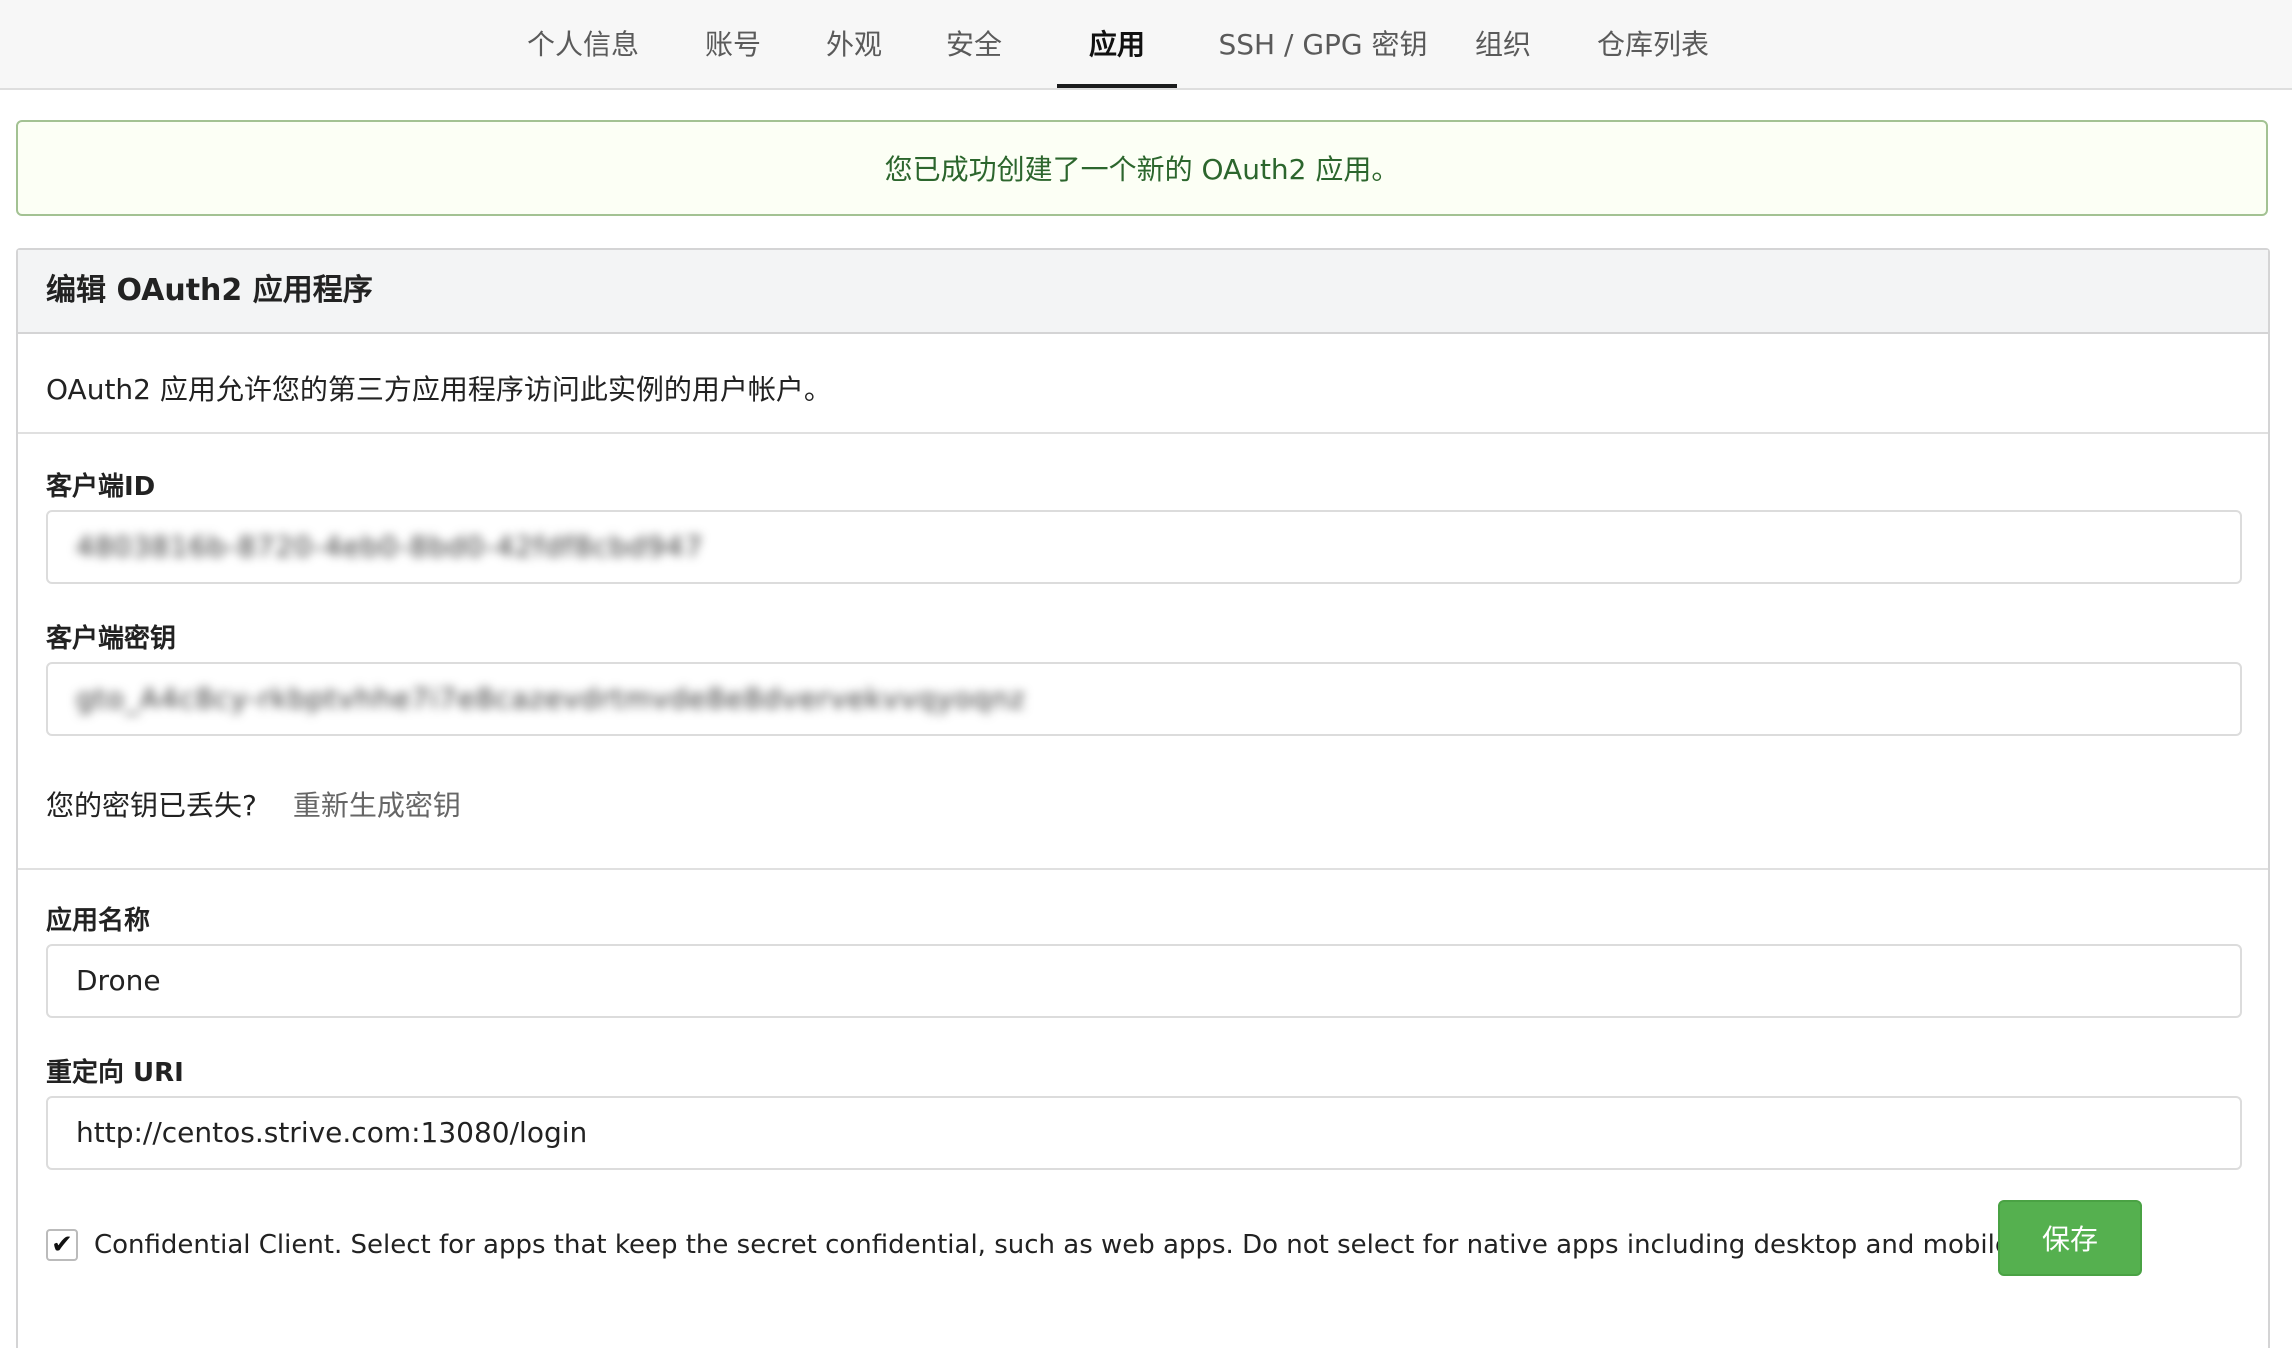 The width and height of the screenshot is (2292, 1348). I want to click on tab-account: 账号, so click(733, 44).